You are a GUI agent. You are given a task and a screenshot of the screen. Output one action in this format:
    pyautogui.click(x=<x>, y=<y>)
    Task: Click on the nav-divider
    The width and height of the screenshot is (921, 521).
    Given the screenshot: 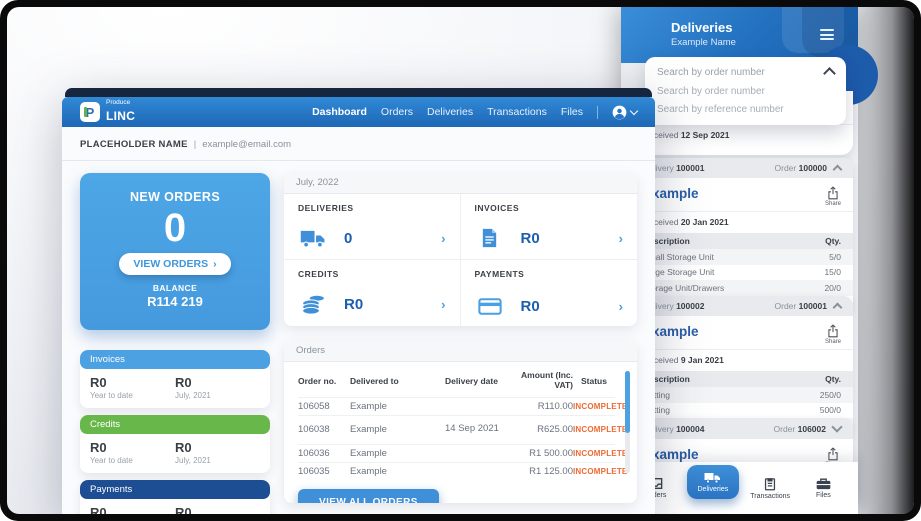 What is the action you would take?
    pyautogui.click(x=597, y=112)
    